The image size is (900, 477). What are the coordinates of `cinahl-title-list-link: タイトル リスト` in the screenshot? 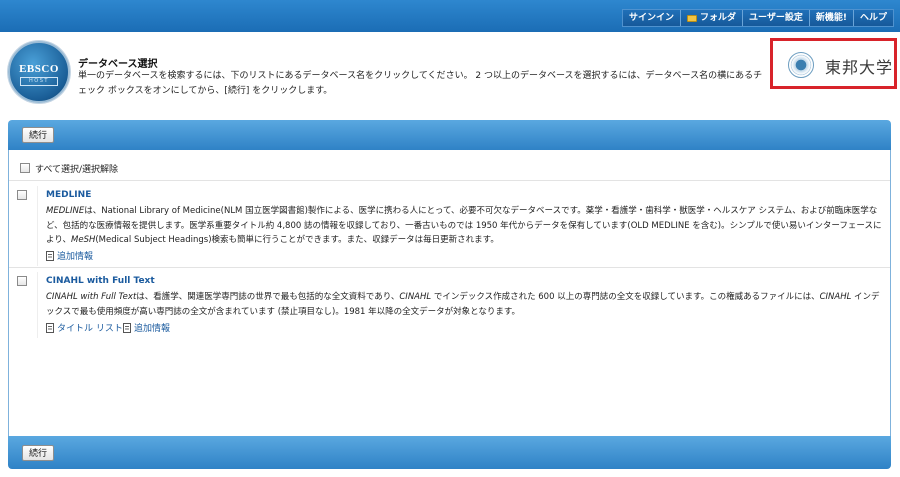 It's located at (84, 327).